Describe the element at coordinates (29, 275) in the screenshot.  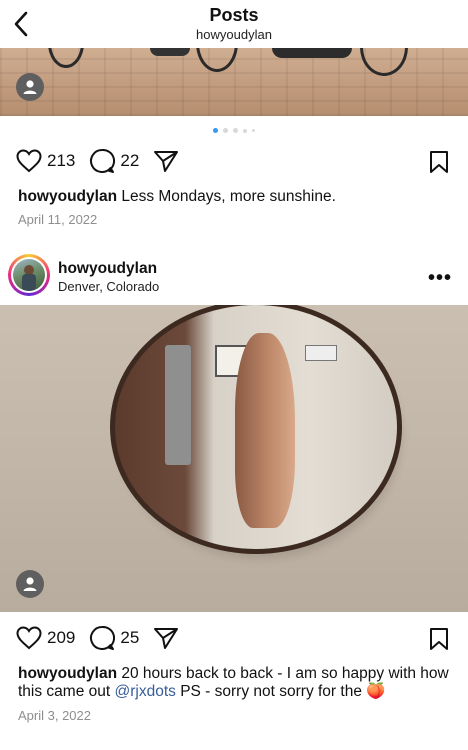
I see `avatar` at that location.